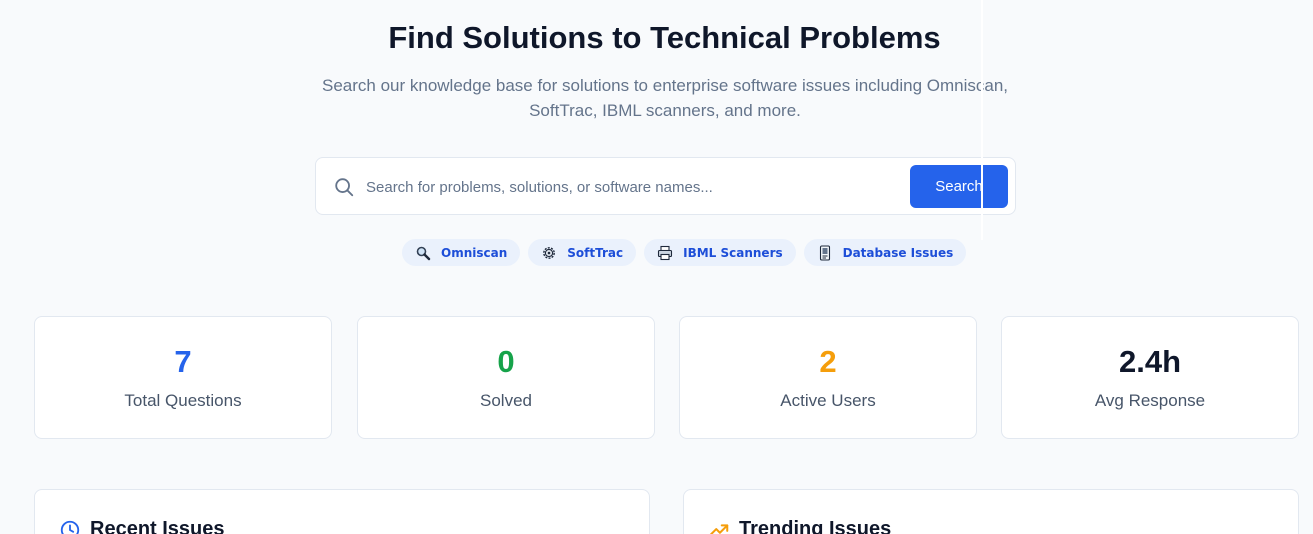  I want to click on stat-label: Avg Response, so click(1150, 400).